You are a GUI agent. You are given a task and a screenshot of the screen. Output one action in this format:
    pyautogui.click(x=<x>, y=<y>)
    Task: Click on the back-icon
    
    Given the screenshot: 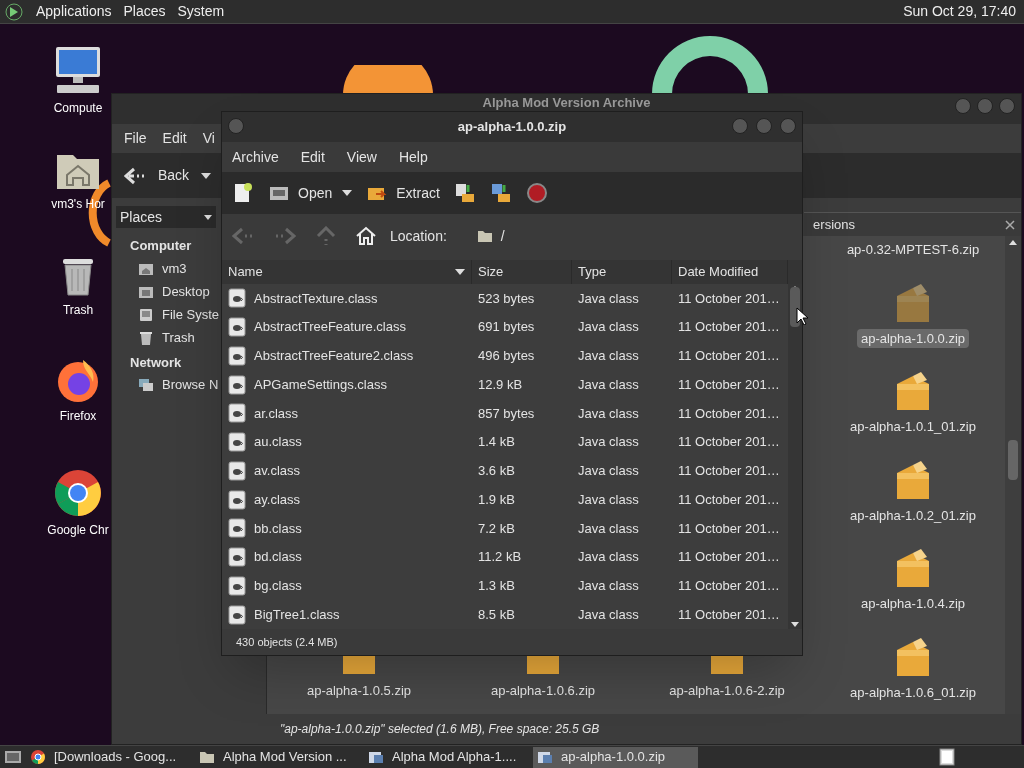 What is the action you would take?
    pyautogui.click(x=243, y=236)
    